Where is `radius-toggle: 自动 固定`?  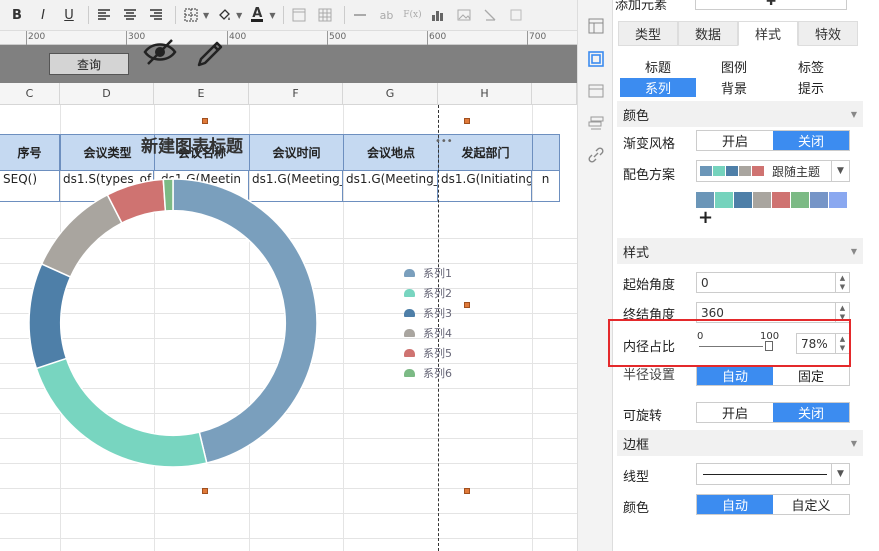 radius-toggle: 自动 固定 is located at coordinates (773, 375).